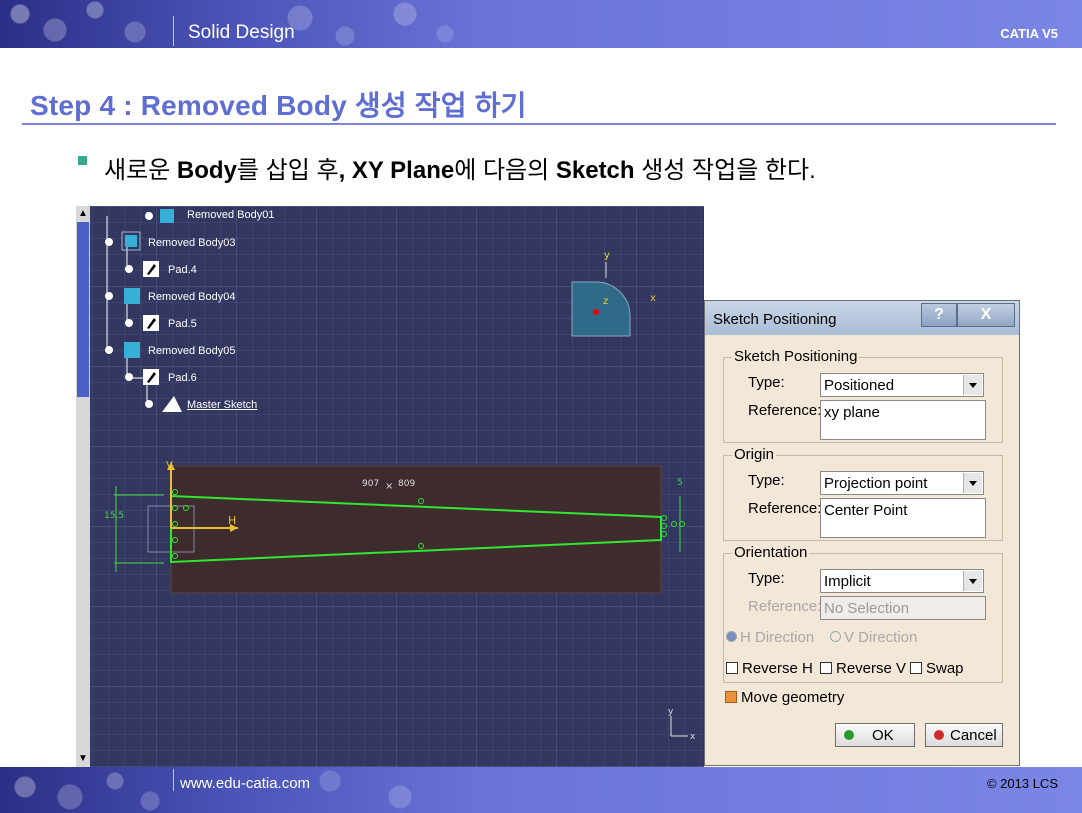 The height and width of the screenshot is (813, 1082). I want to click on sketch-axis-h: H, so click(232, 520).